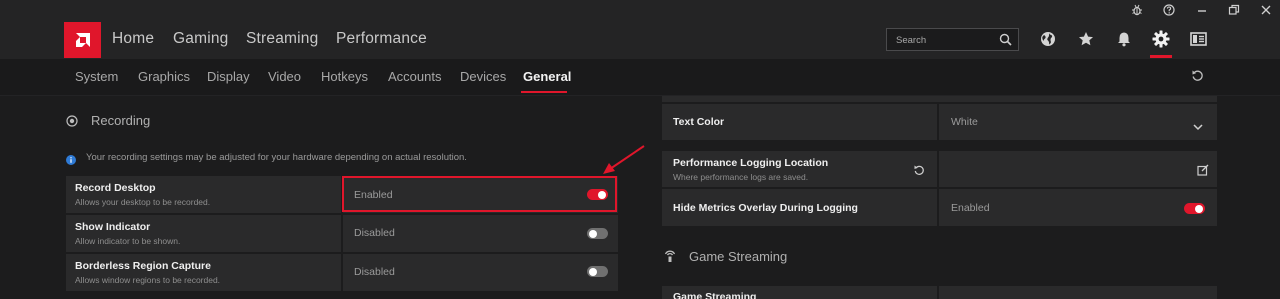 The width and height of the screenshot is (1280, 299). What do you see at coordinates (738, 256) in the screenshot?
I see `game-streaming-title: Game Streaming` at bounding box center [738, 256].